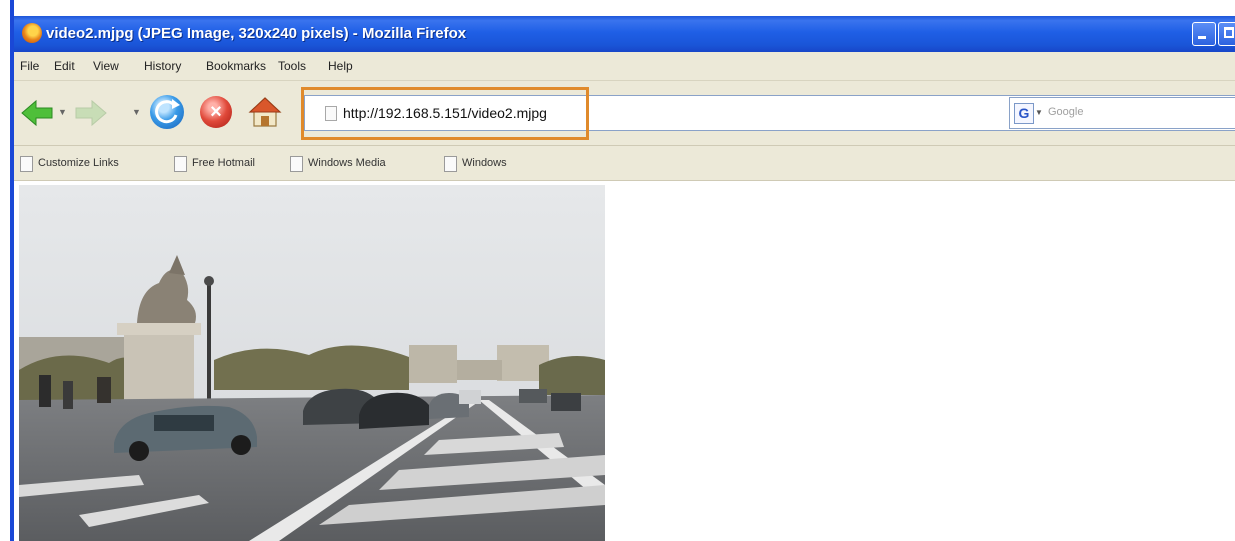 The image size is (1235, 541). What do you see at coordinates (1024, 113) in the screenshot?
I see `search-engine-icon: G` at bounding box center [1024, 113].